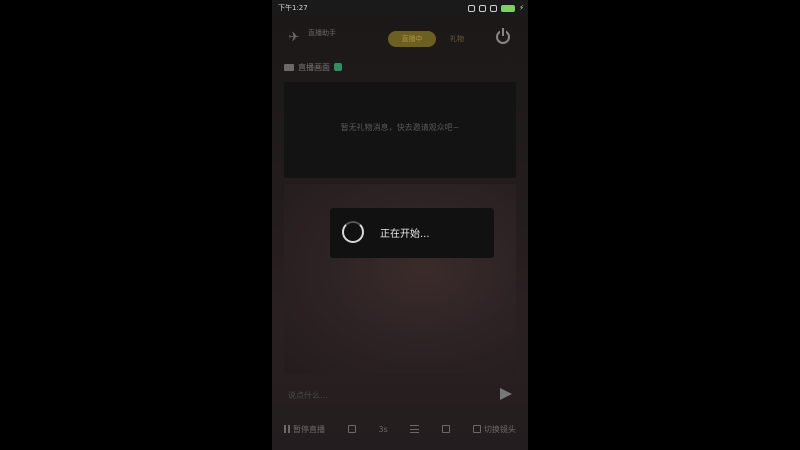 Image resolution: width=800 pixels, height=450 pixels. What do you see at coordinates (388, 395) in the screenshot?
I see `comment-input` at bounding box center [388, 395].